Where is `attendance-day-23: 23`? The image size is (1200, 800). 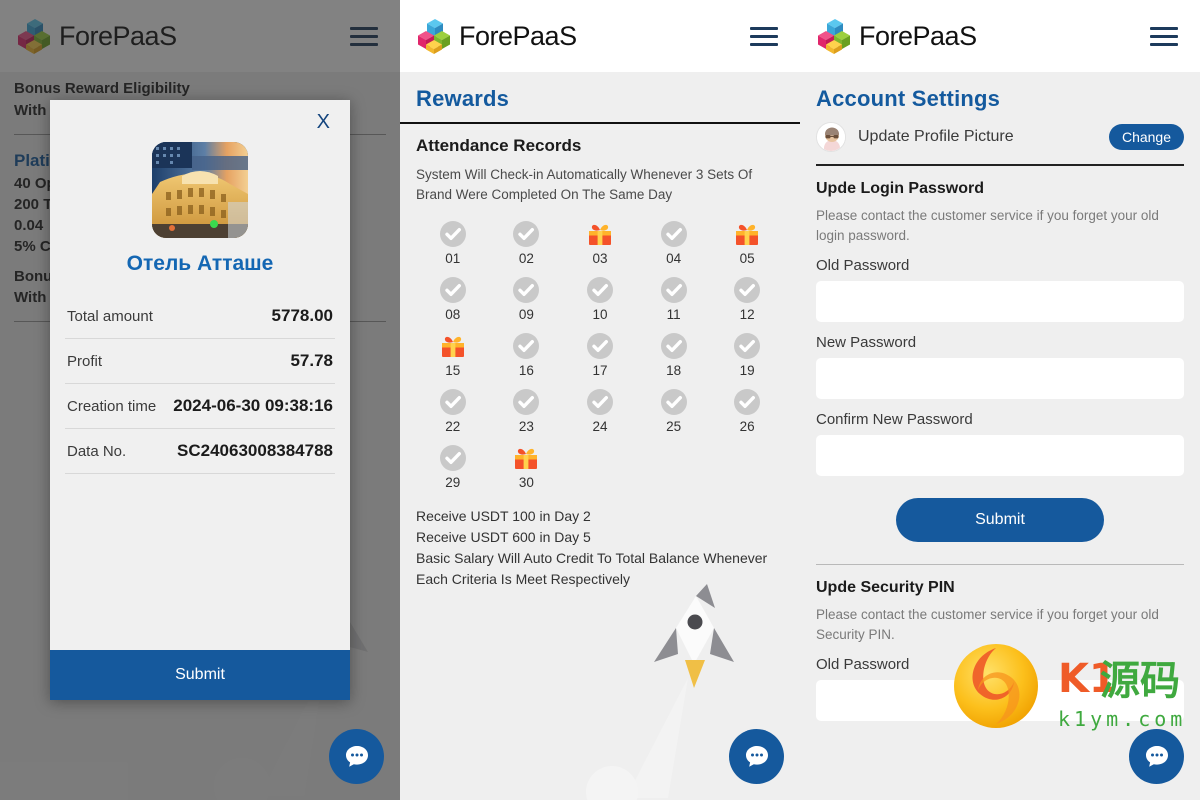
attendance-day-23: 23 is located at coordinates (527, 411).